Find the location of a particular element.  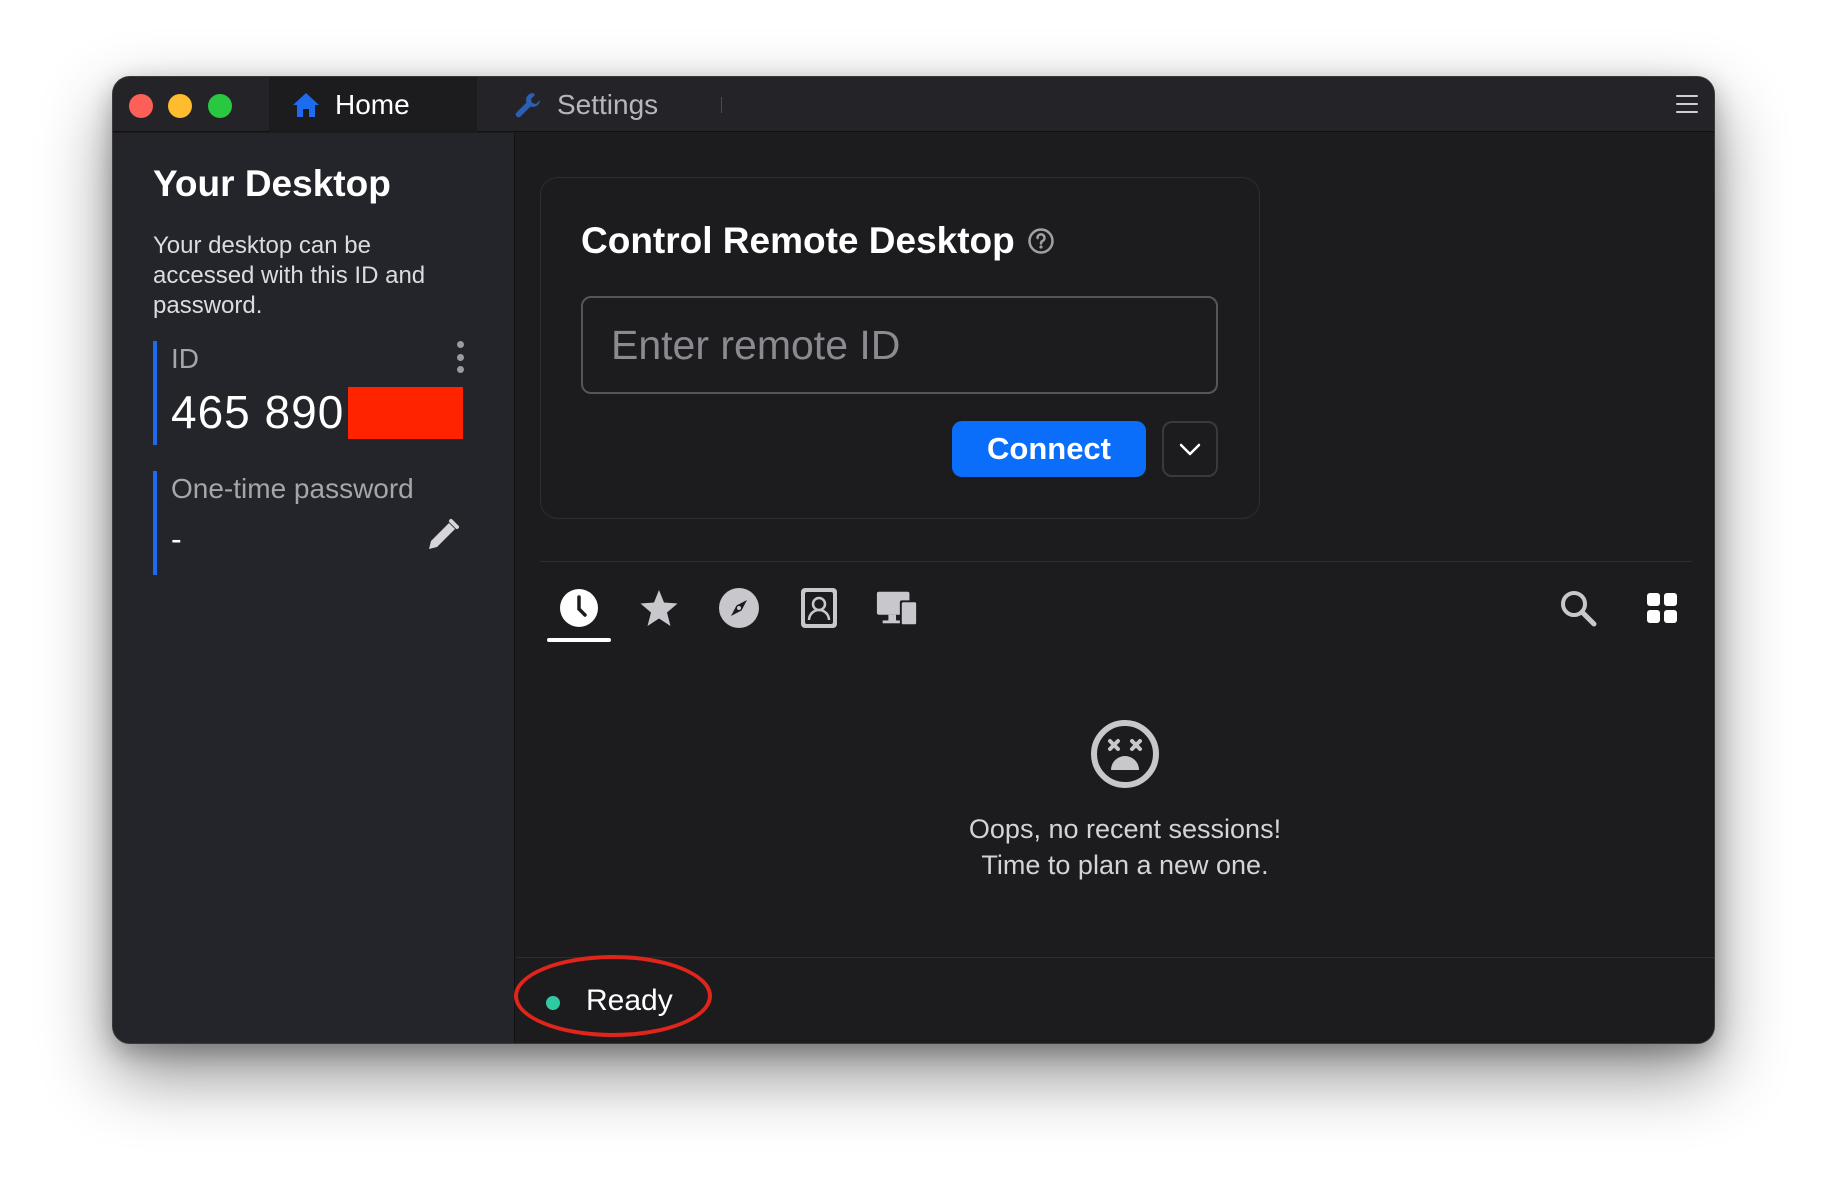

control-remote-desktop-card: Control Remote Desktop Connect is located at coordinates (900, 348).